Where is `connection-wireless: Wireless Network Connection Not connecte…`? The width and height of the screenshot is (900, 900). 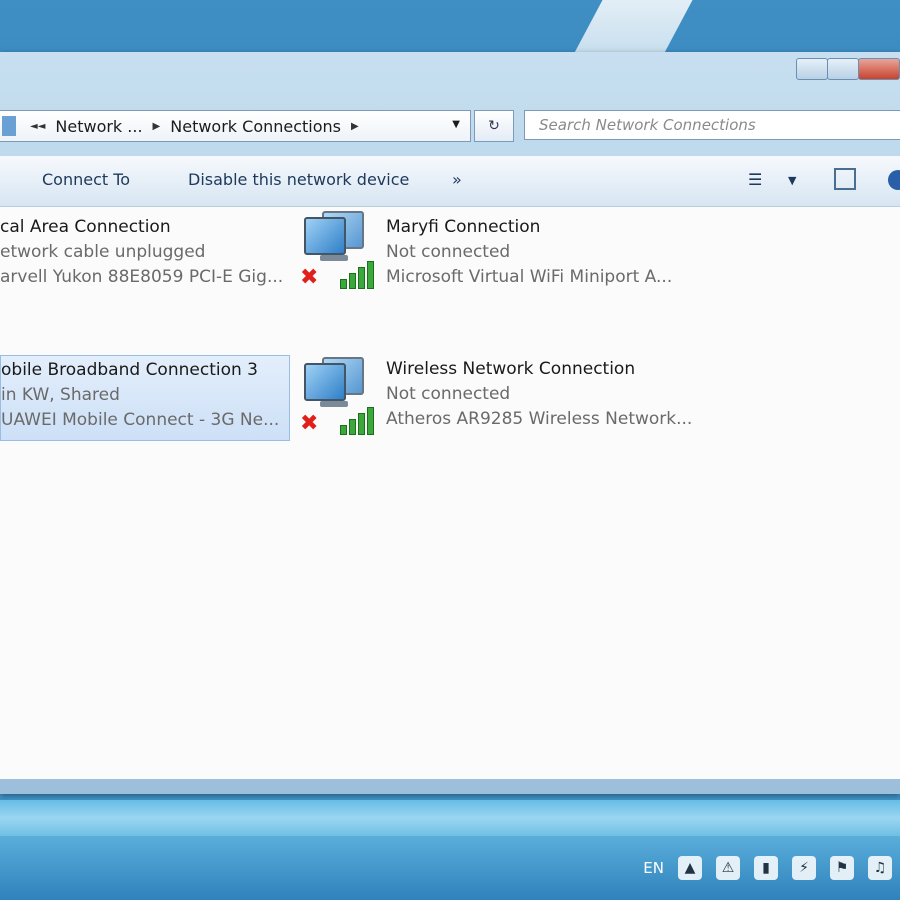
connection-wireless: Wireless Network Connection Not connecte… is located at coordinates (544, 398).